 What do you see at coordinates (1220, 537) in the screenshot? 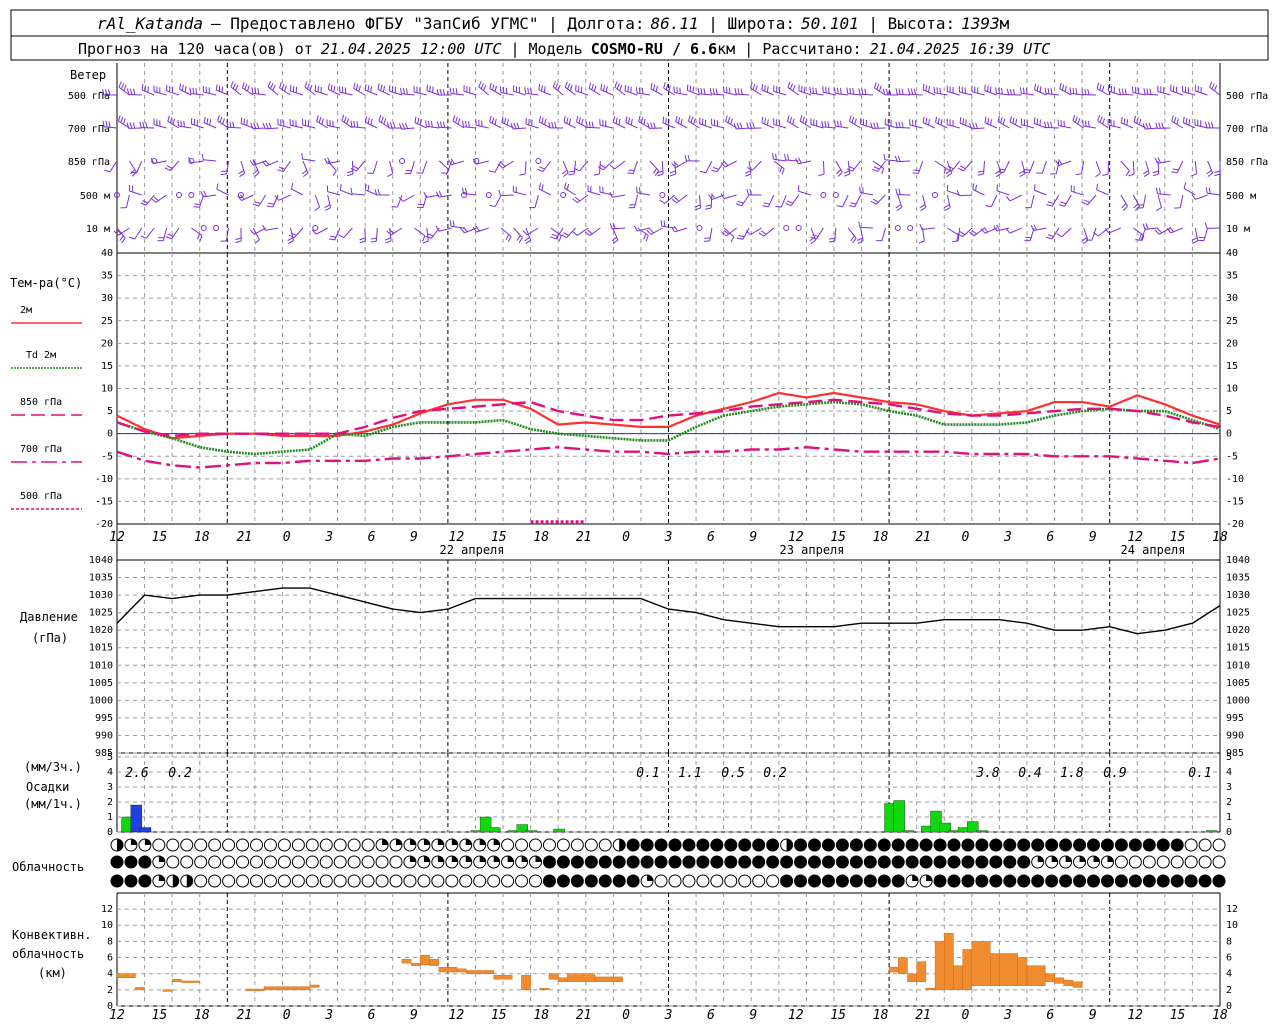
I see `temp-hour-26: 18` at bounding box center [1220, 537].